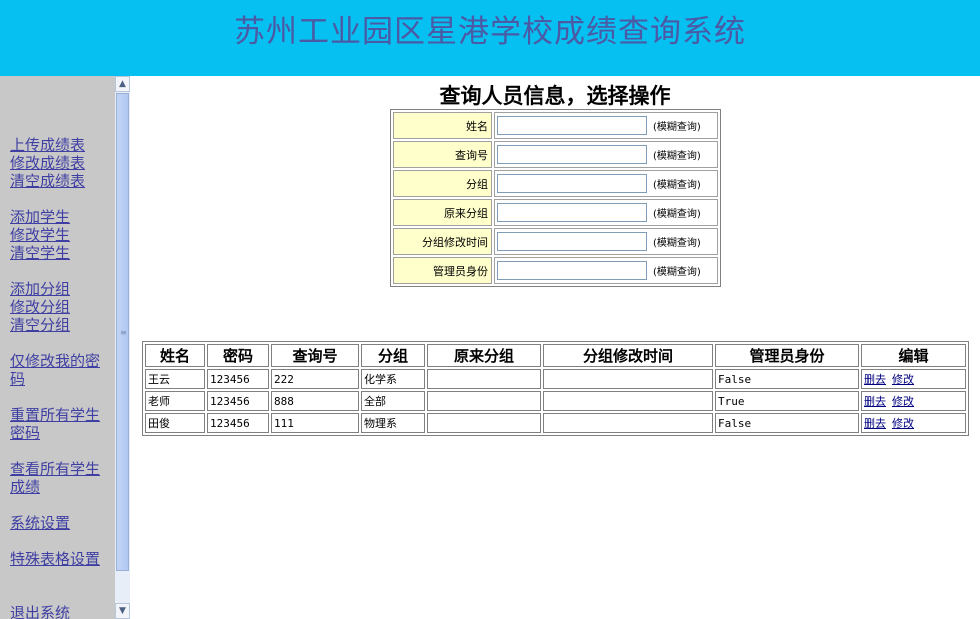 The width and height of the screenshot is (980, 619). I want to click on table-row: 老师 123456 888 全部 True 删去 修改, so click(555, 401).